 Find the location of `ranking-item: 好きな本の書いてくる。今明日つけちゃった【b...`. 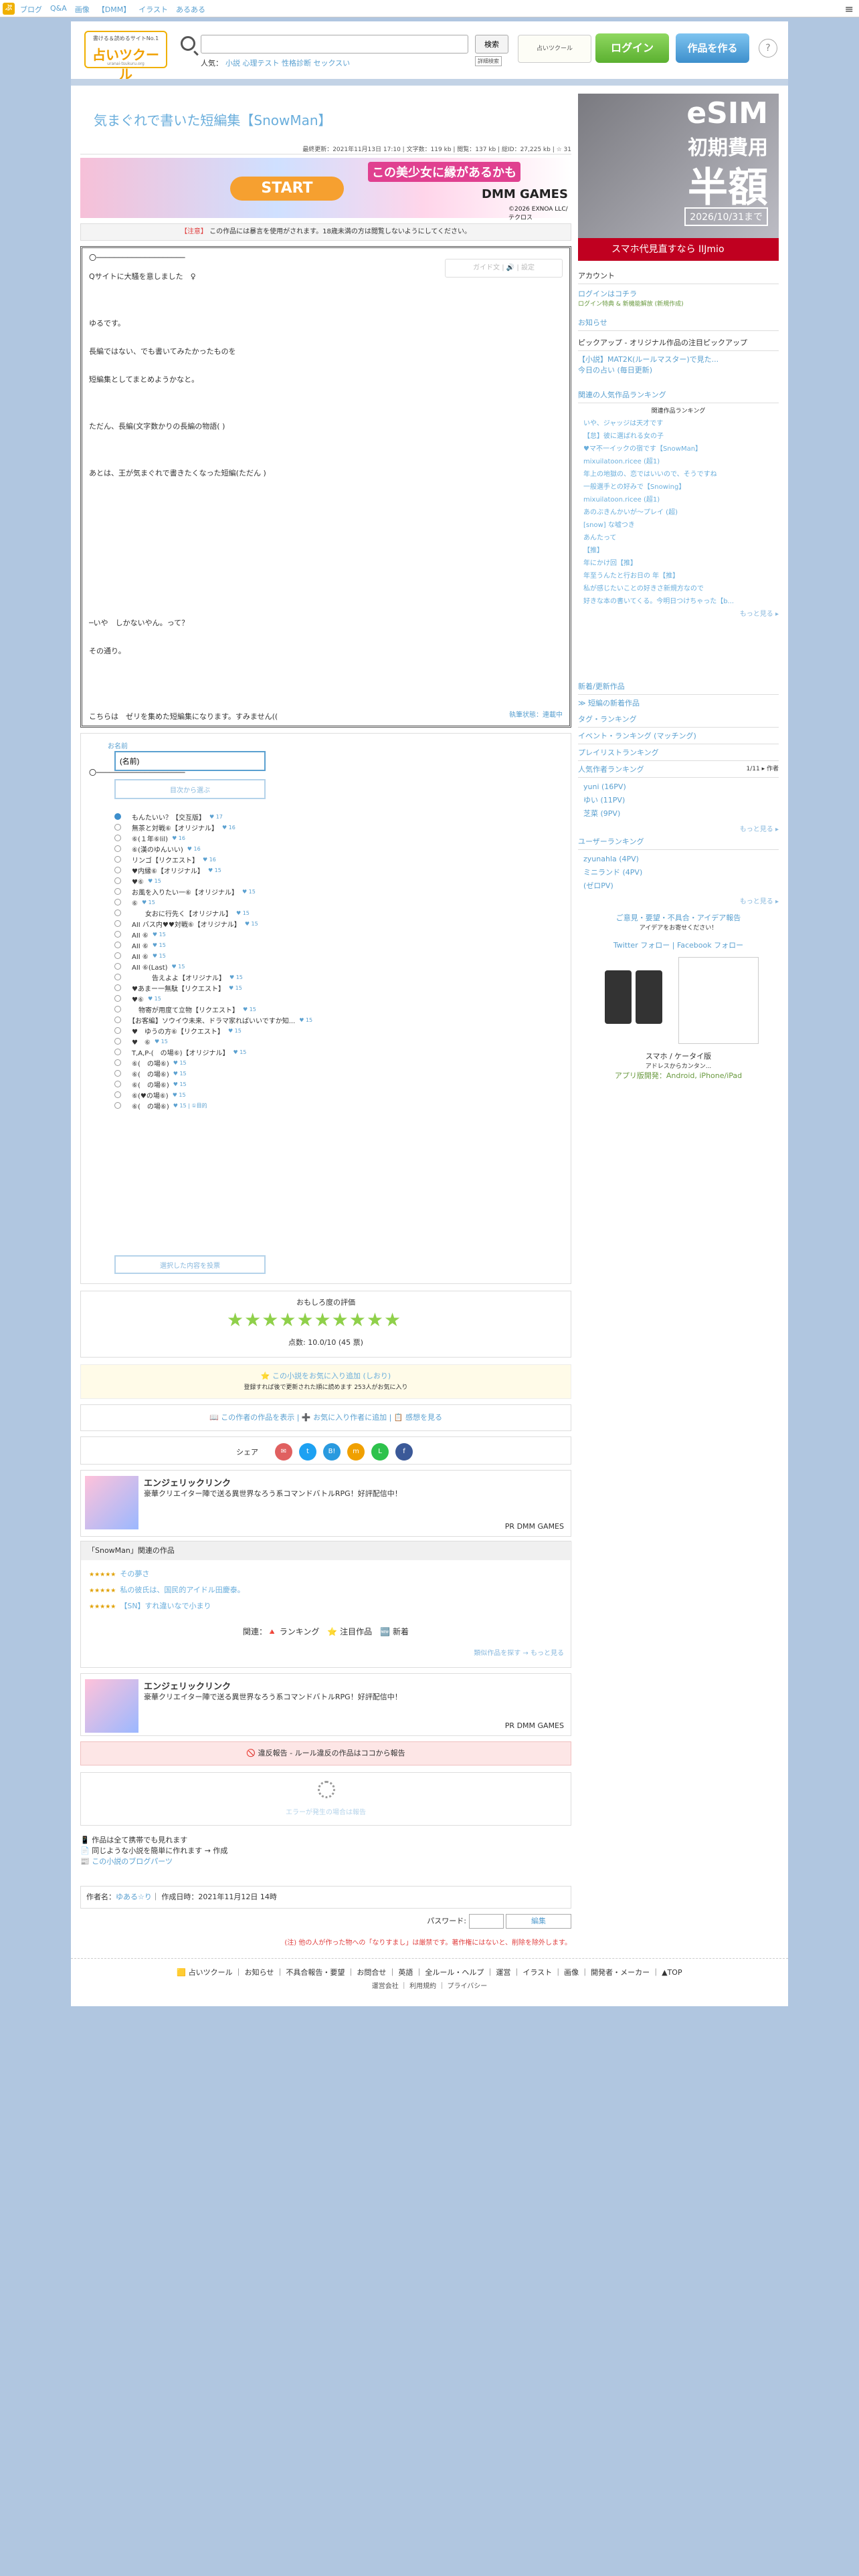

ranking-item: 好きな本の書いてくる。今明日つけちゃった【b... is located at coordinates (681, 601).